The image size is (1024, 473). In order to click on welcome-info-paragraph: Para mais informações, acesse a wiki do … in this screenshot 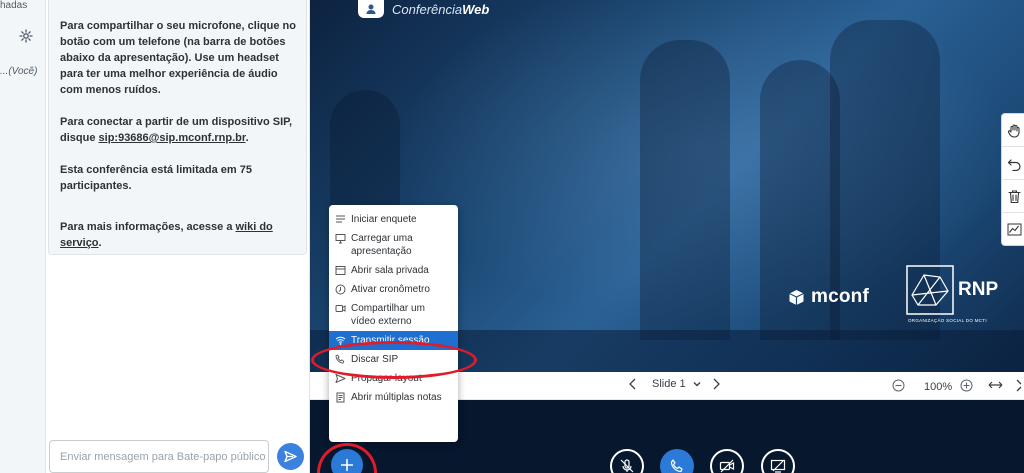, I will do `click(166, 235)`.